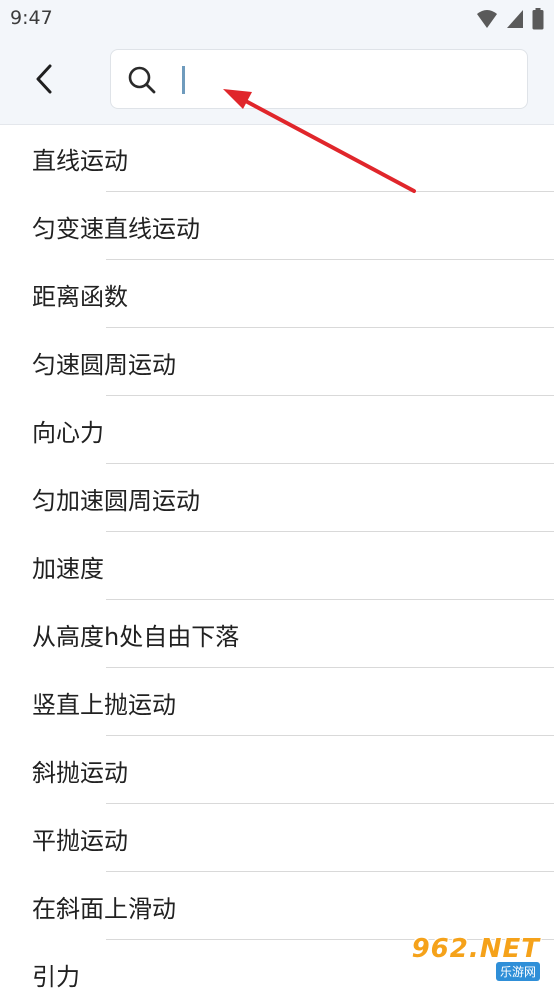 The image size is (554, 1008). What do you see at coordinates (277, 430) in the screenshot?
I see `list-item: 向心力` at bounding box center [277, 430].